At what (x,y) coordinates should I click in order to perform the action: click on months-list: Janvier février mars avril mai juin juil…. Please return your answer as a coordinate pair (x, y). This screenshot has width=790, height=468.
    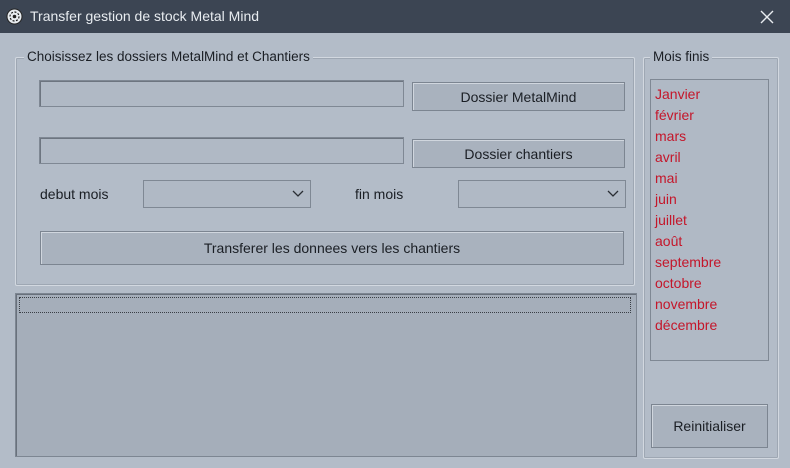
    Looking at the image, I should click on (709, 208).